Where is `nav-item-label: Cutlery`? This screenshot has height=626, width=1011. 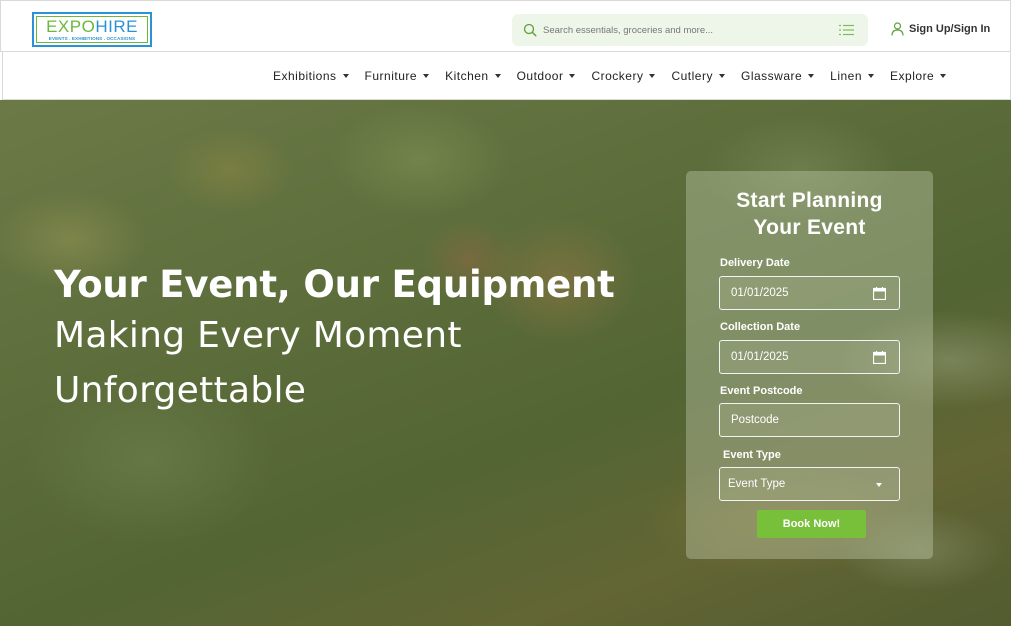 nav-item-label: Cutlery is located at coordinates (692, 76).